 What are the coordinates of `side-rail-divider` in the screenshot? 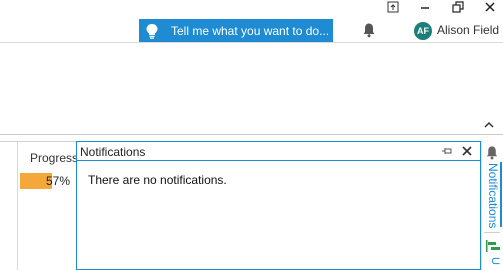 It's located at (492, 232).